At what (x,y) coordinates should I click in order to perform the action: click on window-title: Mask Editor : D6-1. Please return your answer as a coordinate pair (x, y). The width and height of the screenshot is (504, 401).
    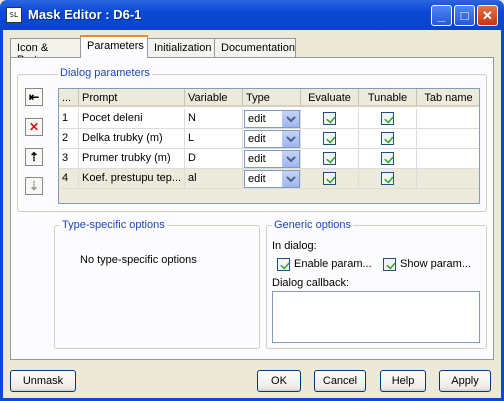
    Looking at the image, I should click on (85, 14).